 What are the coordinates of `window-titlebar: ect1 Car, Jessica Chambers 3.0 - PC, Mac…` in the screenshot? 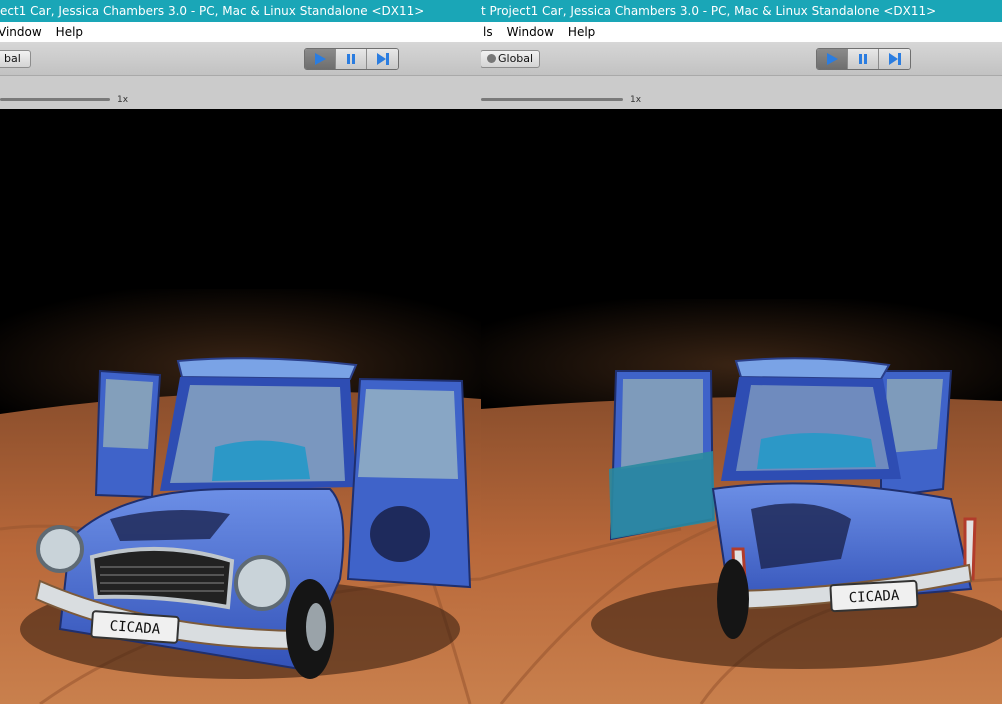 It's located at (240, 11).